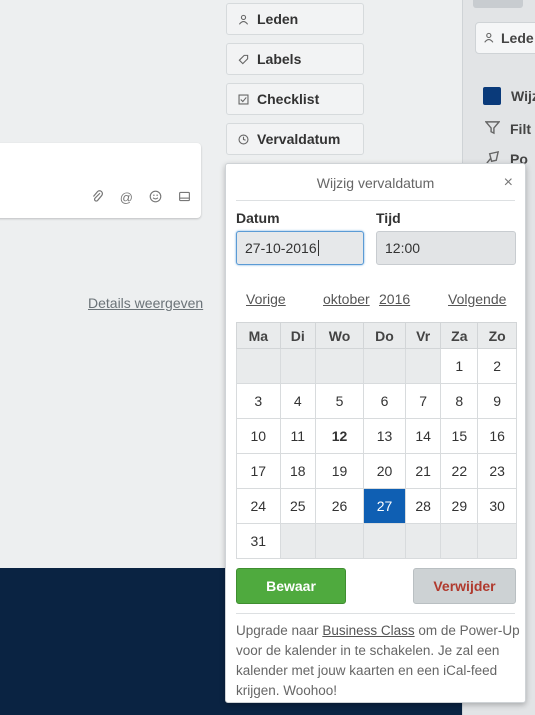 Image resolution: width=535 pixels, height=715 pixels. What do you see at coordinates (497, 335) in the screenshot?
I see `weekday-header: Zo` at bounding box center [497, 335].